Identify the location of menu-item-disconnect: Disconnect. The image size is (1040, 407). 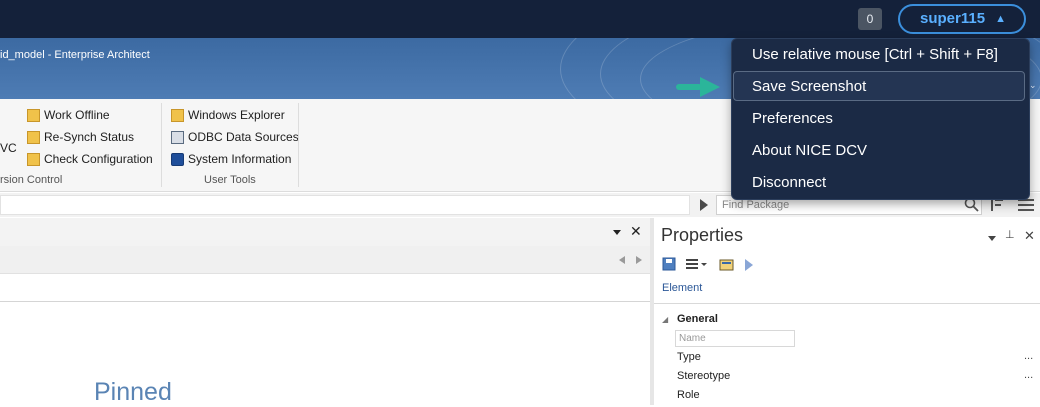
(789, 183).